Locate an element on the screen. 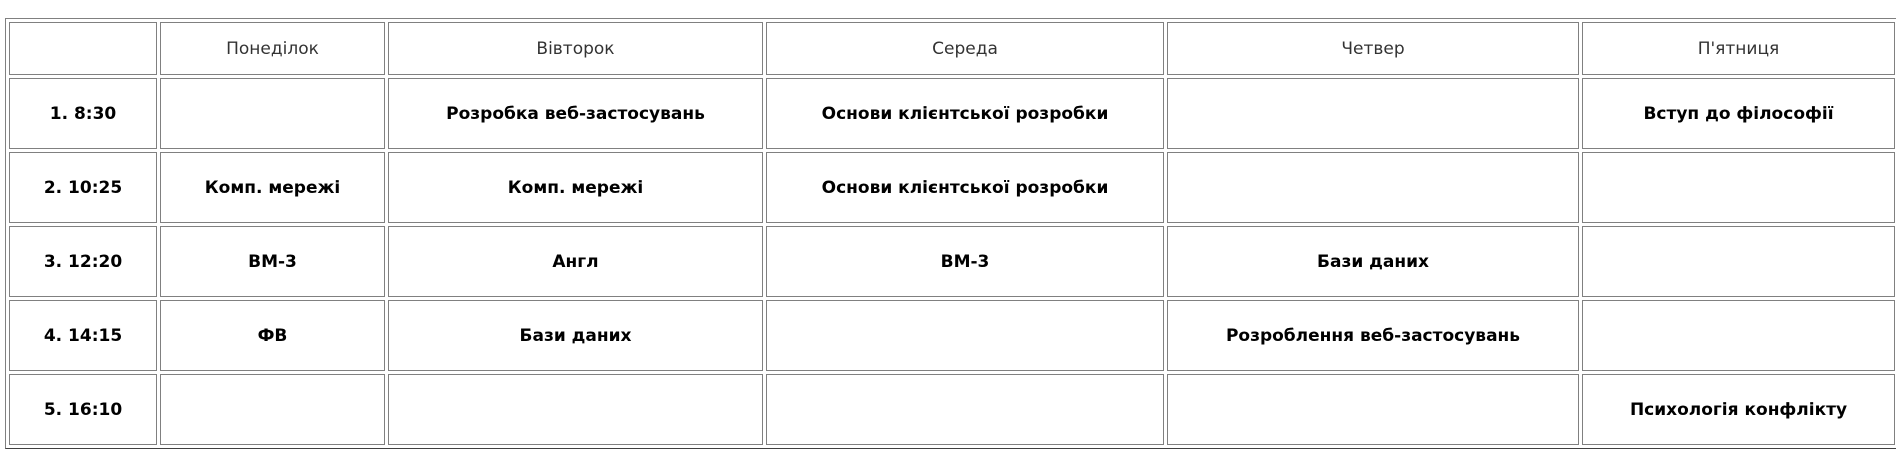 This screenshot has width=1896, height=469. header-wednesday: Середа is located at coordinates (965, 48).